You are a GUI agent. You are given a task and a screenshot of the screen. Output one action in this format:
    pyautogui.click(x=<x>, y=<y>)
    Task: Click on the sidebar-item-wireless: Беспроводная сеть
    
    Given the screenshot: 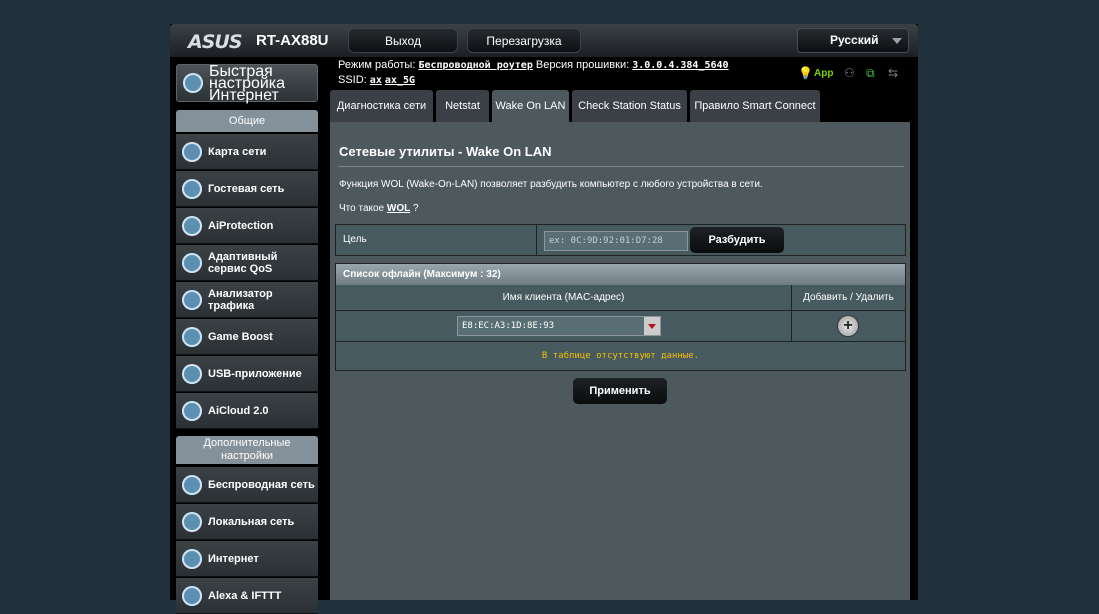 What is the action you would take?
    pyautogui.click(x=247, y=485)
    